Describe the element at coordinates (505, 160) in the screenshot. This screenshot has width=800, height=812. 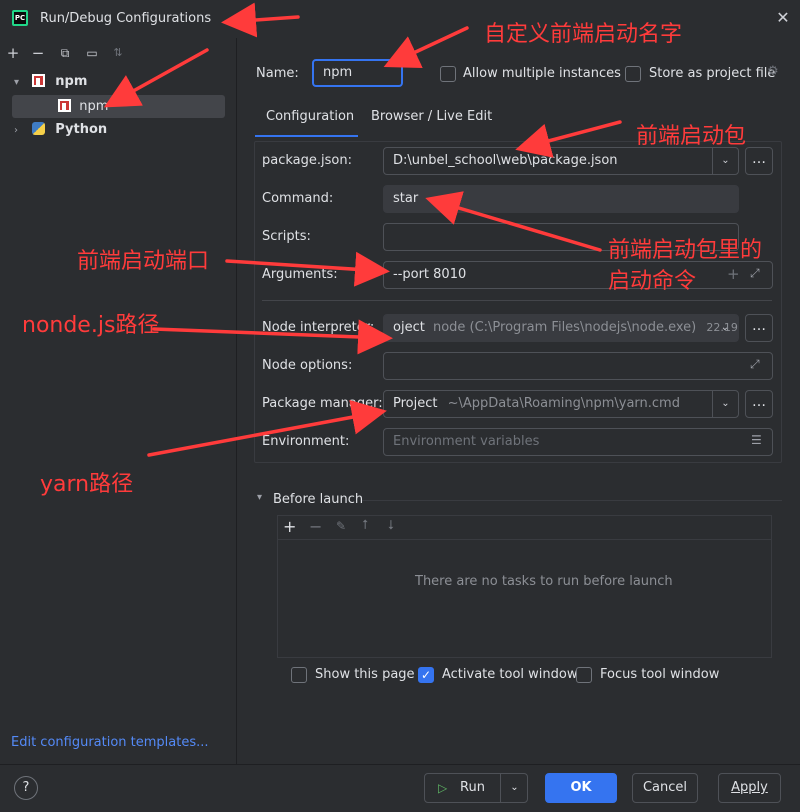
I see `package-json-value: D:\unbel_school\web\package.json` at that location.